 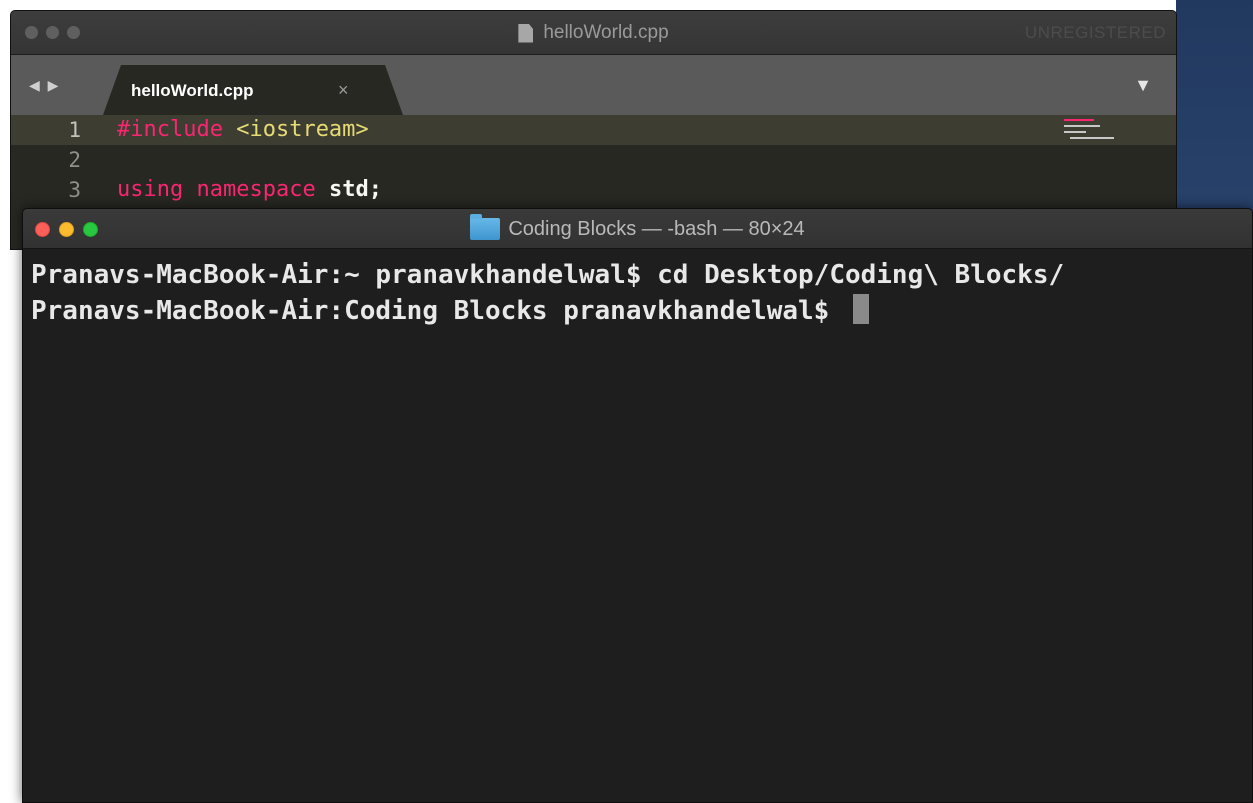 I want to click on editor-window-title: helloWorld.cpp, so click(x=593, y=33).